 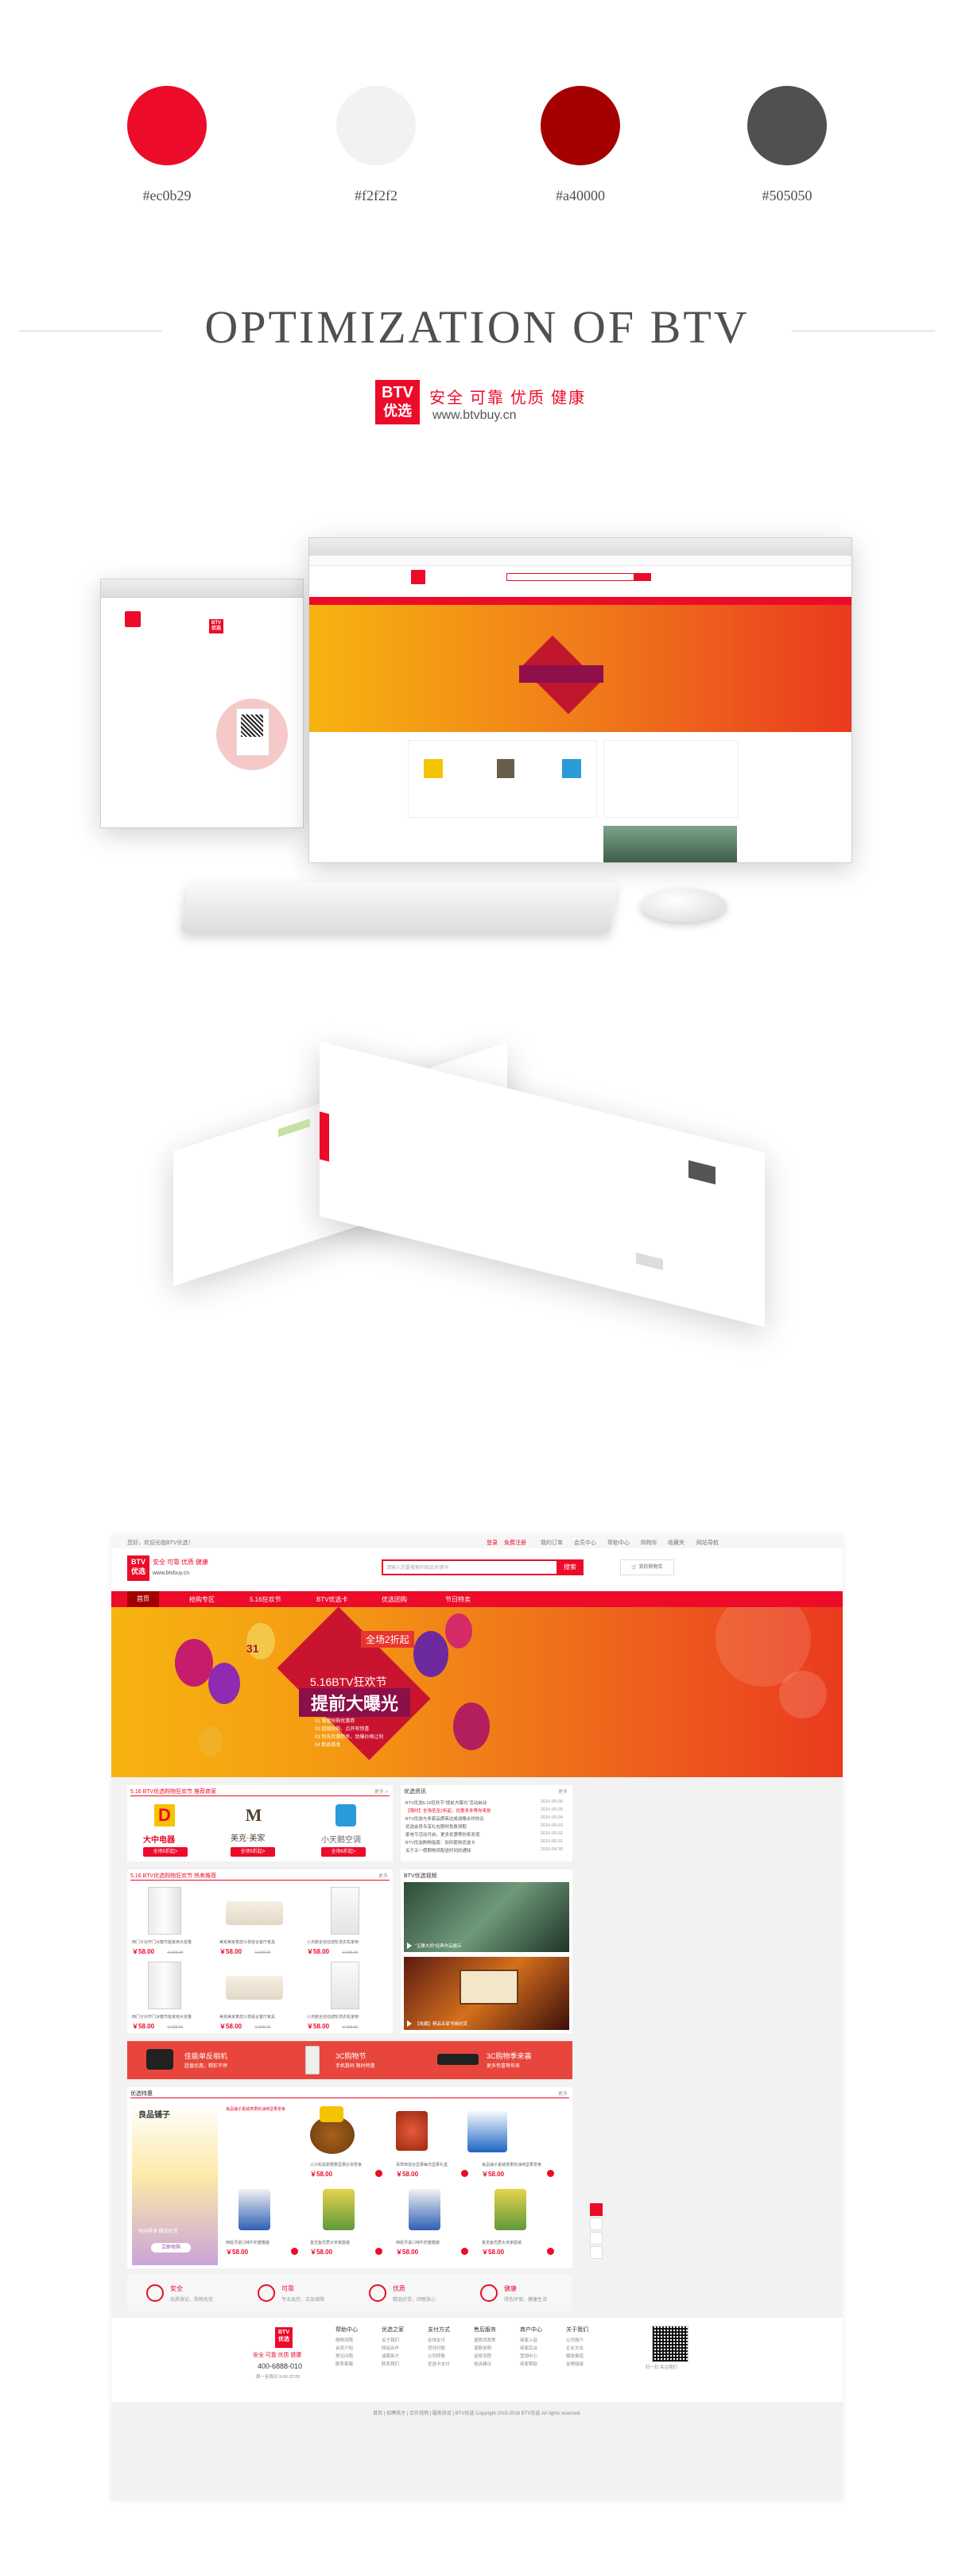 I want to click on footer-link: 公司简介, so click(x=575, y=2340).